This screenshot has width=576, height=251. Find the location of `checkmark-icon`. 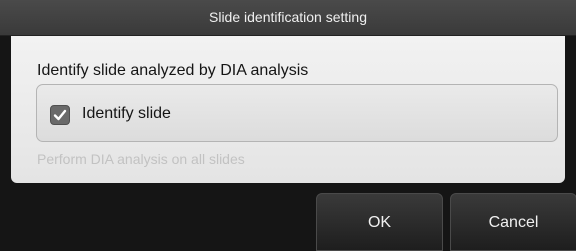

checkmark-icon is located at coordinates (60, 115).